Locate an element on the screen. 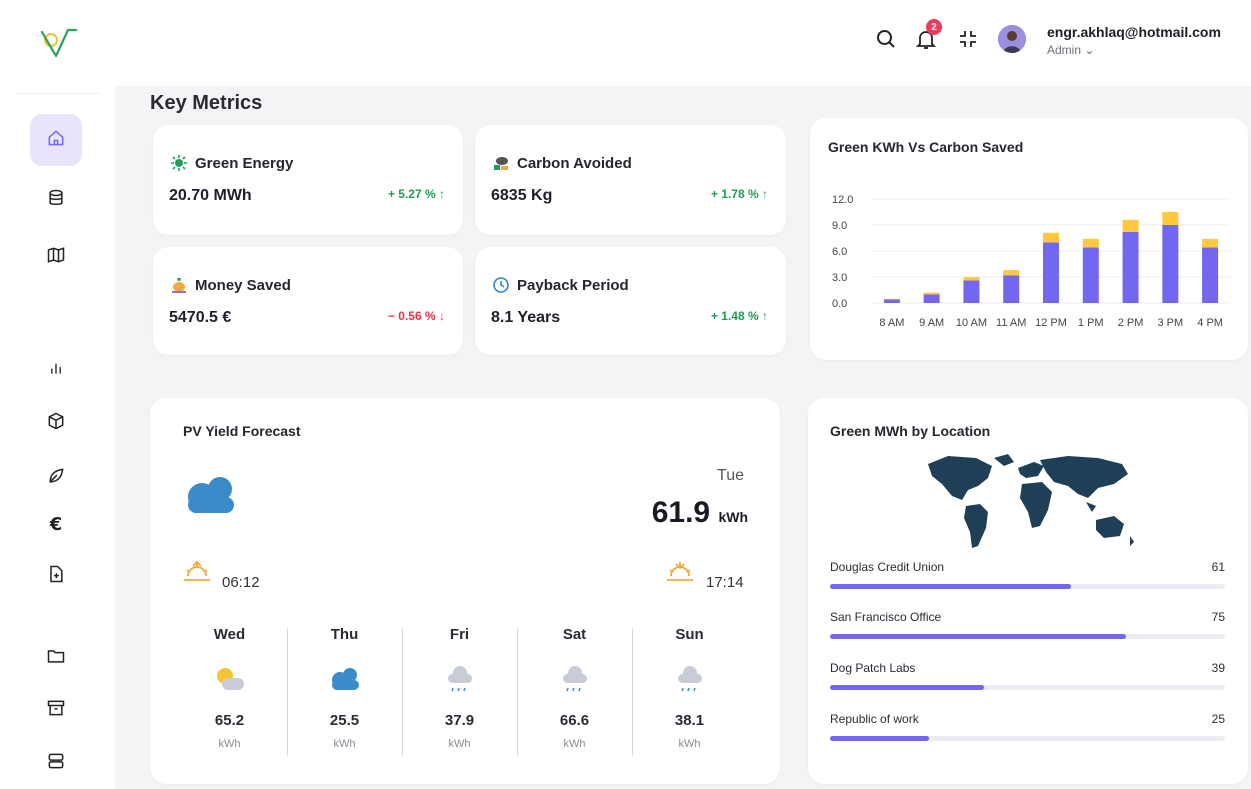 Image resolution: width=1251 pixels, height=789 pixels. search-icon is located at coordinates (886, 39).